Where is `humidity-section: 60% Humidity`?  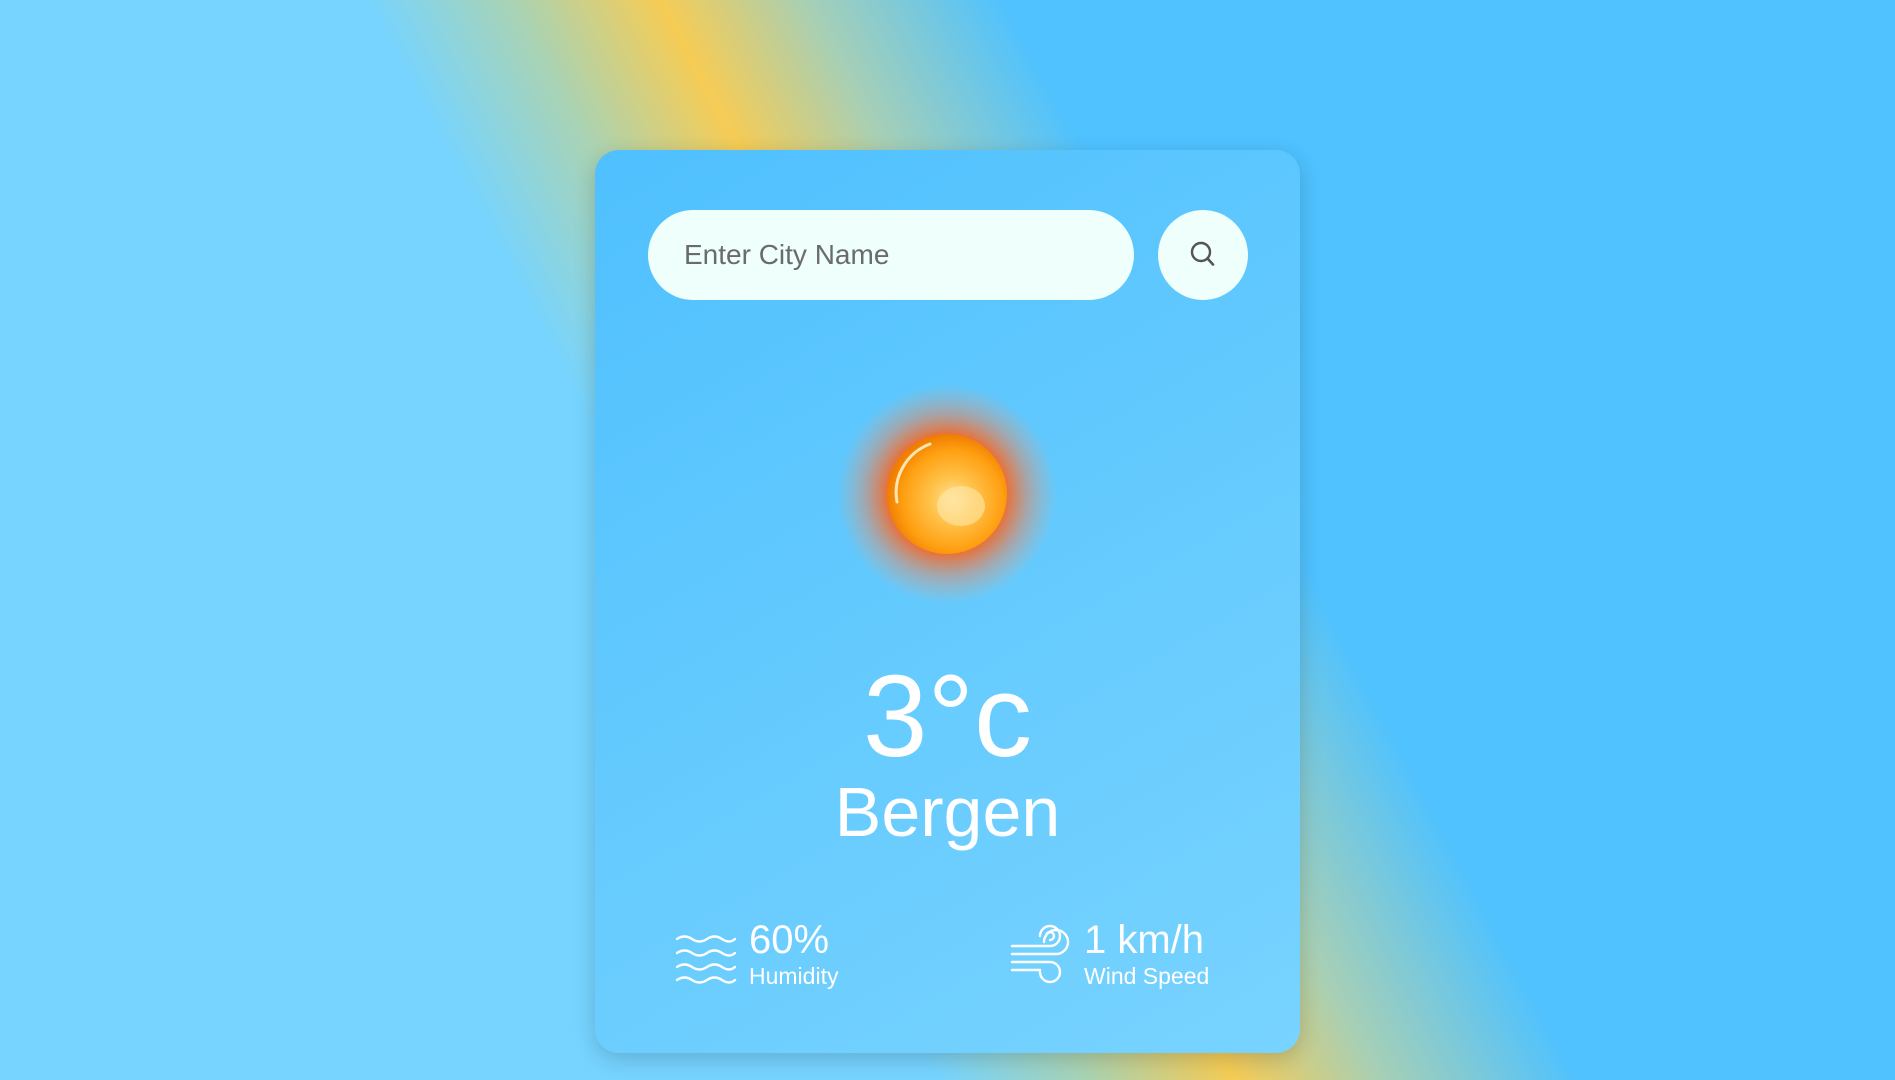
humidity-section: 60% Humidity is located at coordinates (756, 955).